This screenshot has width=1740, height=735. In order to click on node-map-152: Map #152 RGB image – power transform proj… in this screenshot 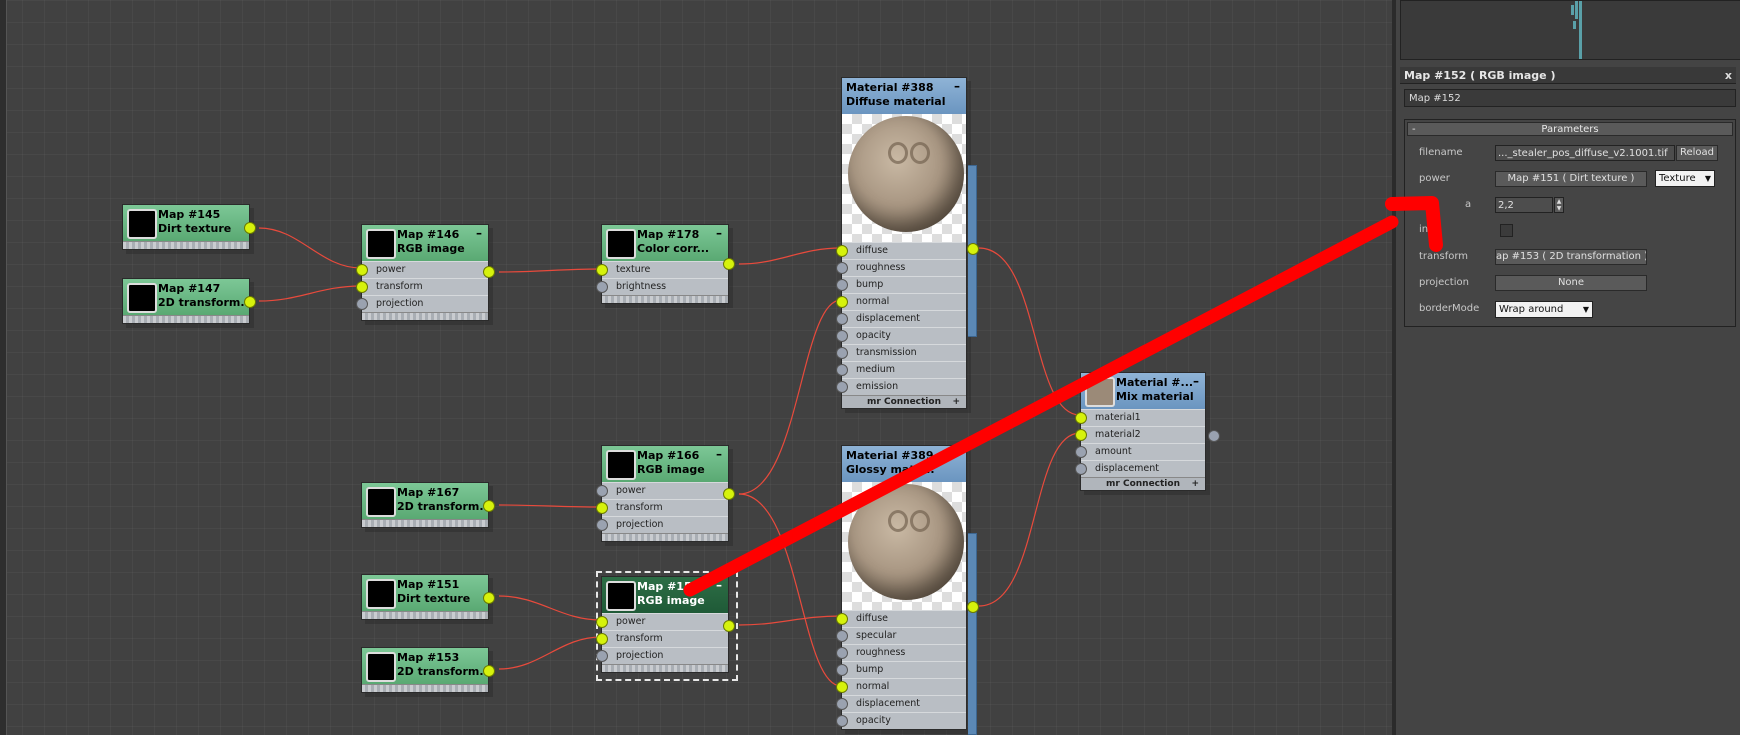, I will do `click(665, 624)`.